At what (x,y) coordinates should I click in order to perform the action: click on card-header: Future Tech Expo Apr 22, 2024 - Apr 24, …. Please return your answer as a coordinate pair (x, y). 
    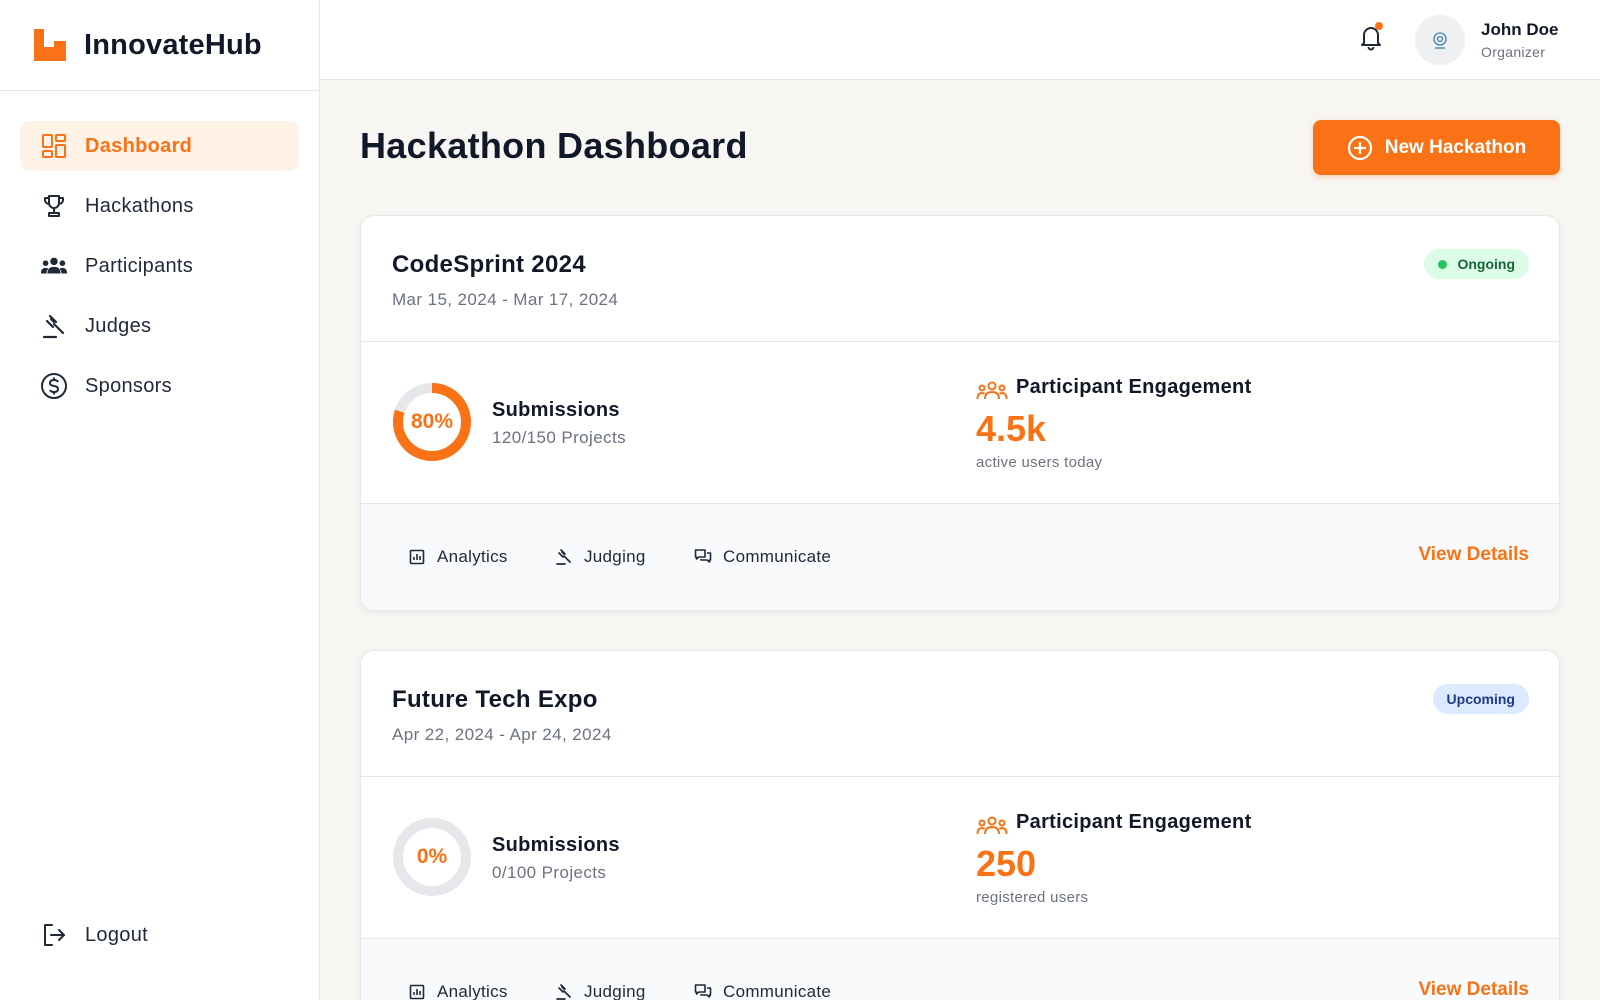
    Looking at the image, I should click on (960, 714).